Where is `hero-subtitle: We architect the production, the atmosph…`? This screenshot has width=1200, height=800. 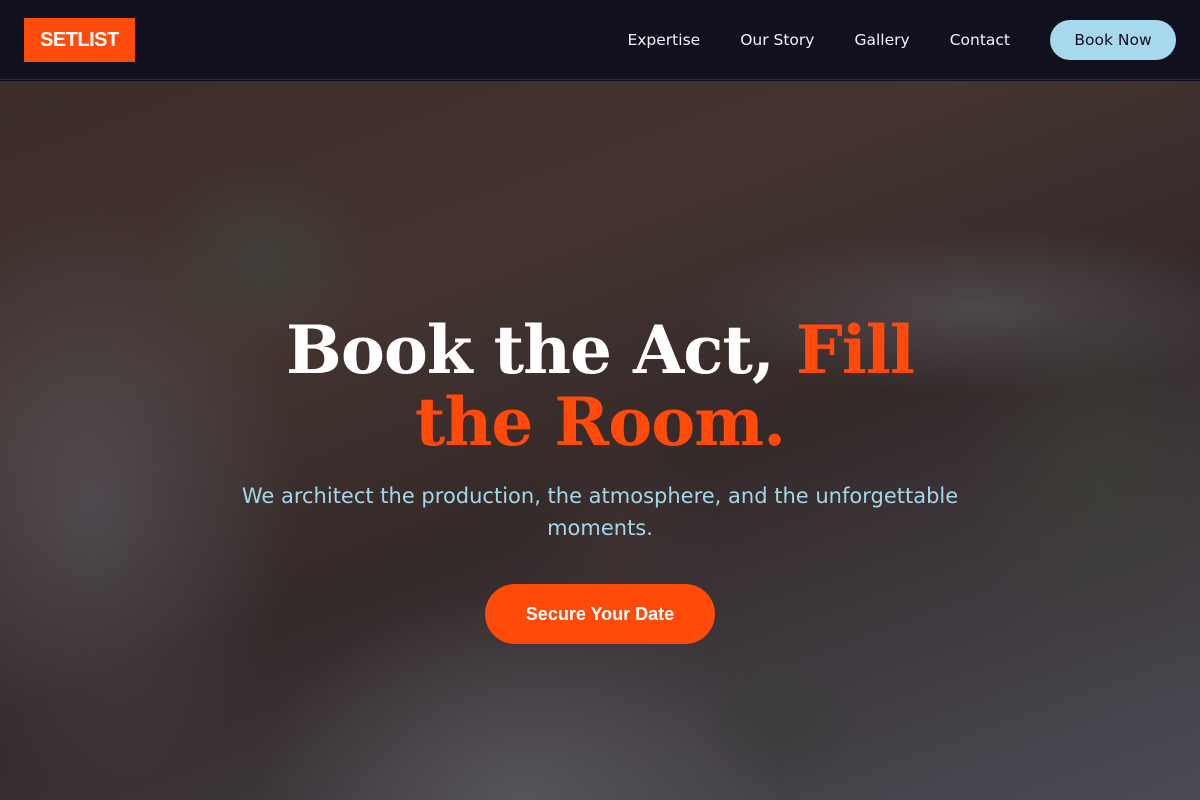 hero-subtitle: We architect the production, the atmosph… is located at coordinates (600, 512).